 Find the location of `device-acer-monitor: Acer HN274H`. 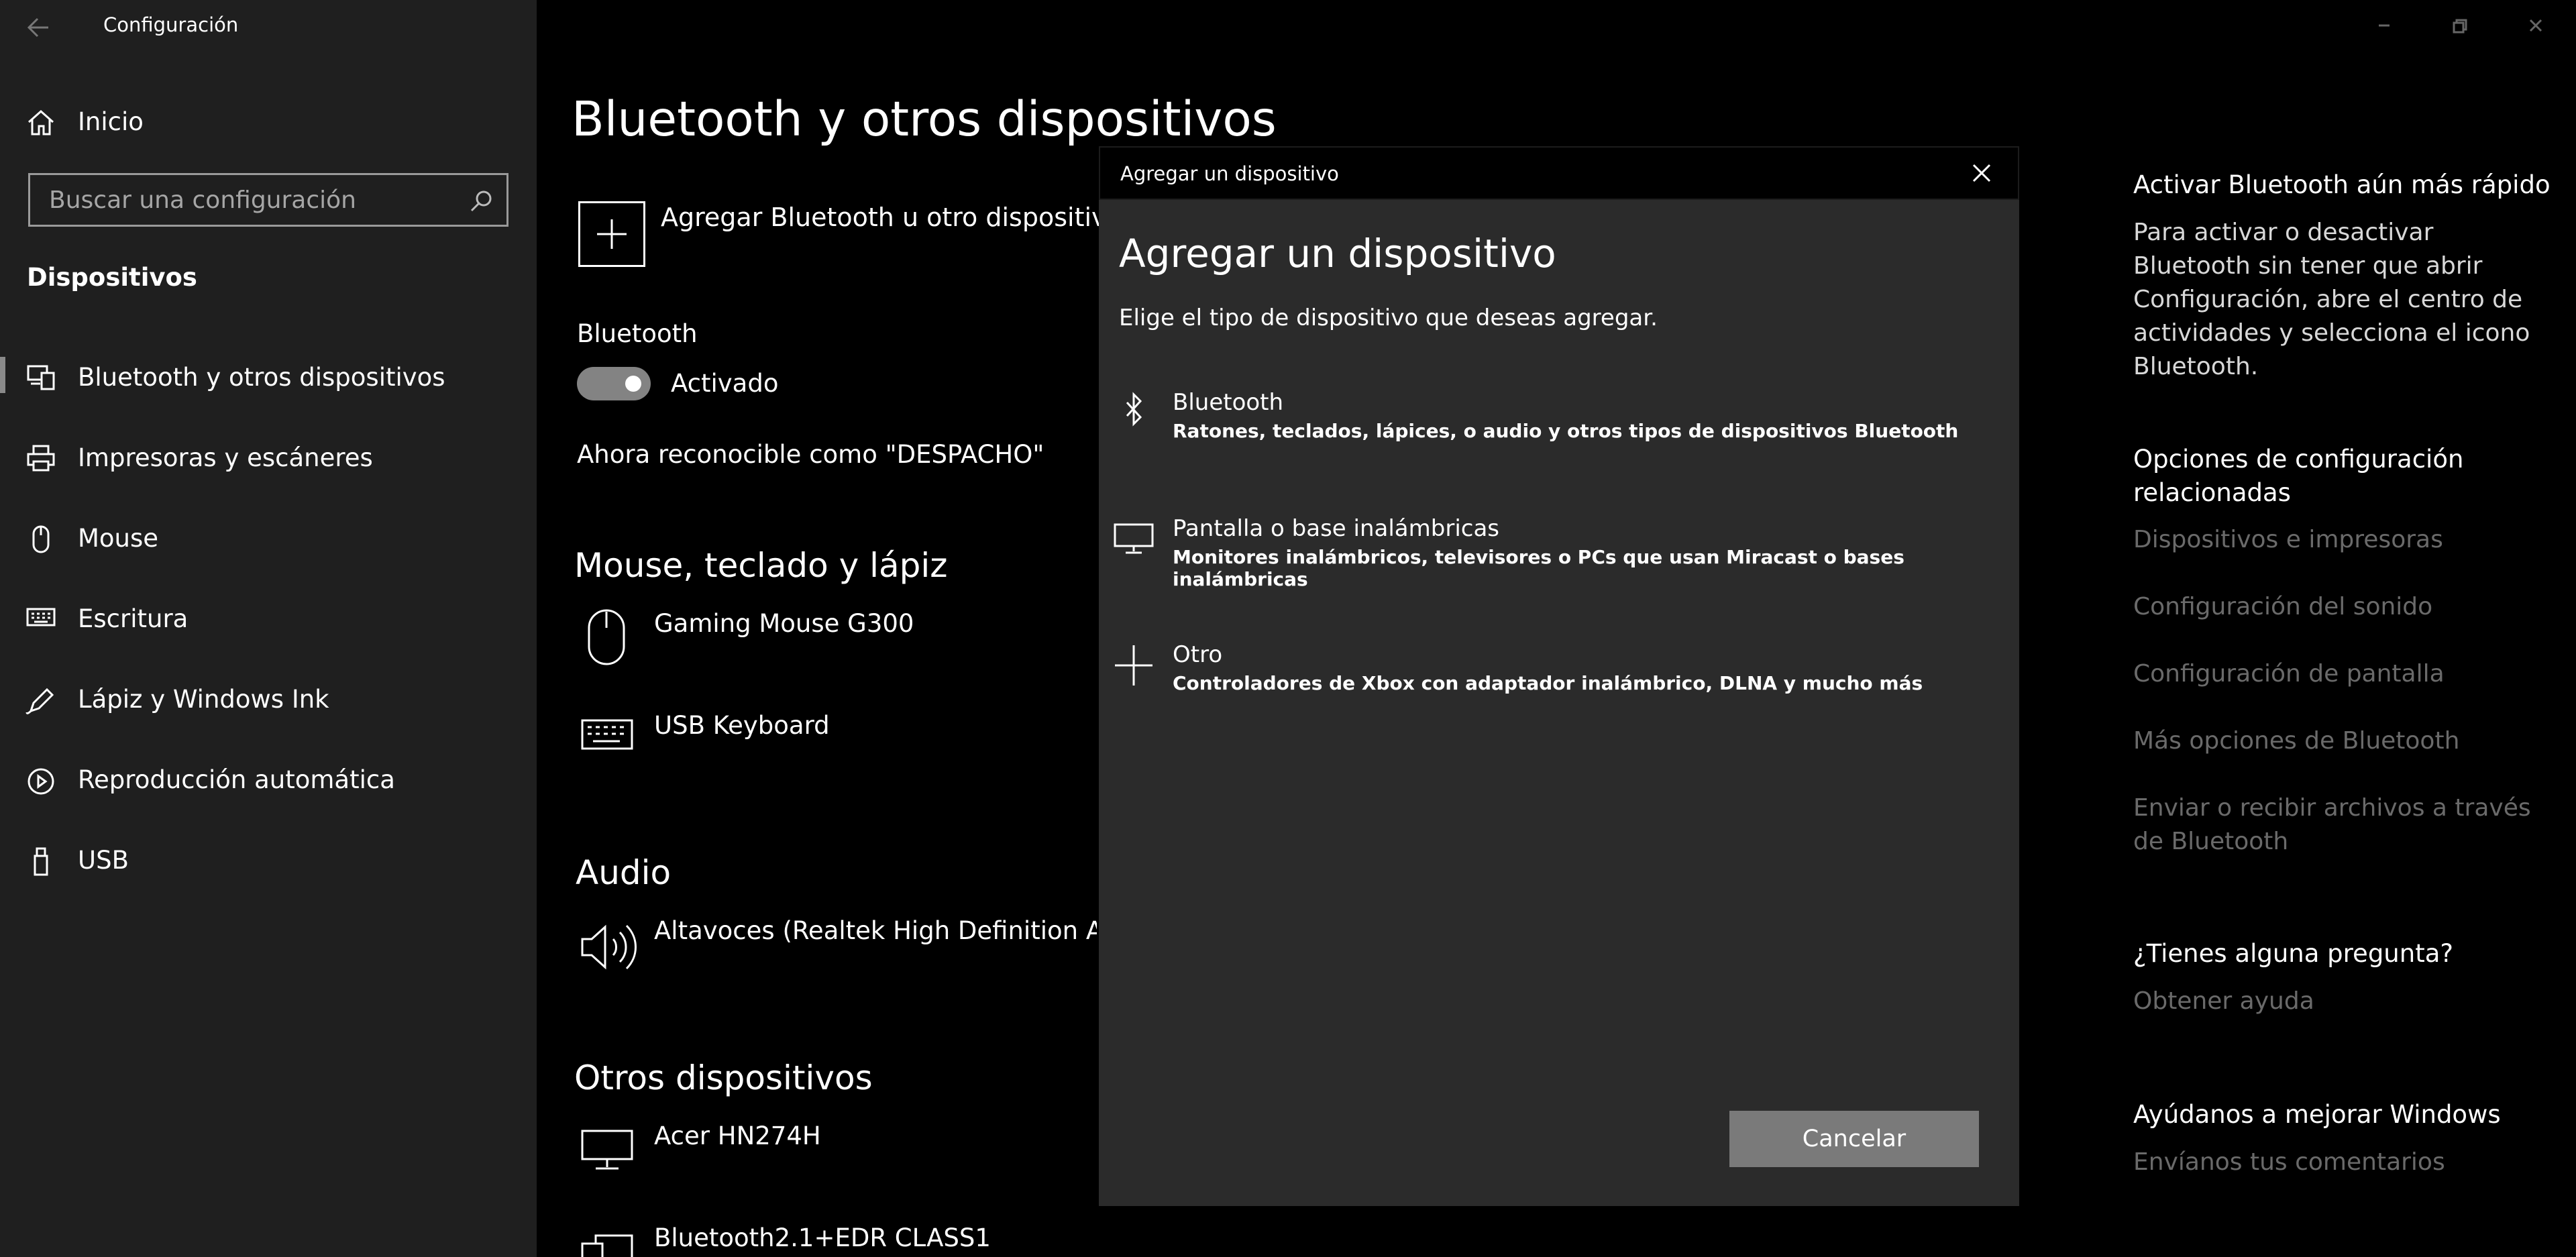

device-acer-monitor: Acer HN274H is located at coordinates (737, 1136).